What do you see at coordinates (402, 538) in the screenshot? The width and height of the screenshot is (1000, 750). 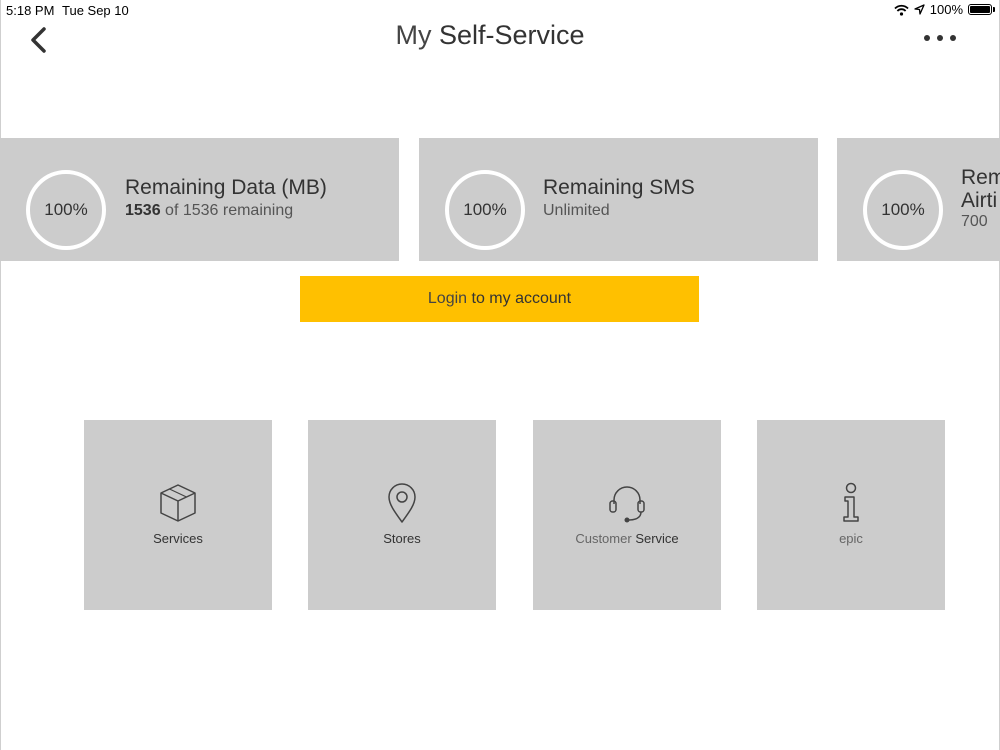 I see `tile-label: Stores` at bounding box center [402, 538].